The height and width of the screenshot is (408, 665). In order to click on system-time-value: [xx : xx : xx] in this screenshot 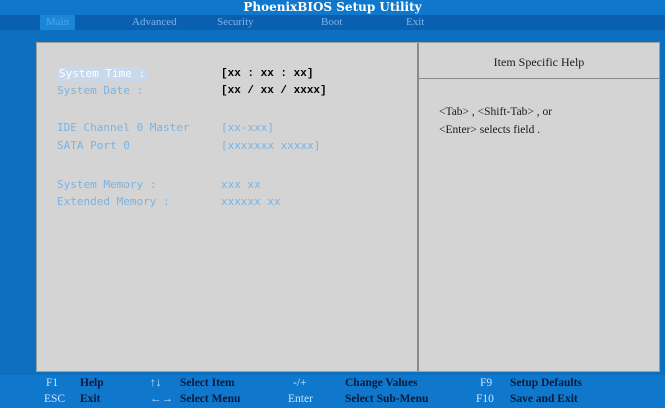, I will do `click(267, 74)`.